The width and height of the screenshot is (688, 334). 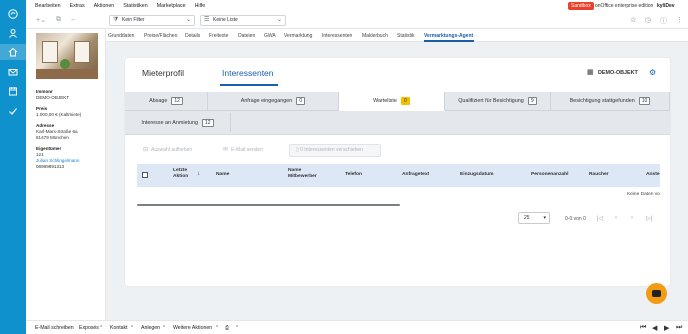 I want to click on col-name-mitbewerber: Name Mitbewerber, so click(x=303, y=174).